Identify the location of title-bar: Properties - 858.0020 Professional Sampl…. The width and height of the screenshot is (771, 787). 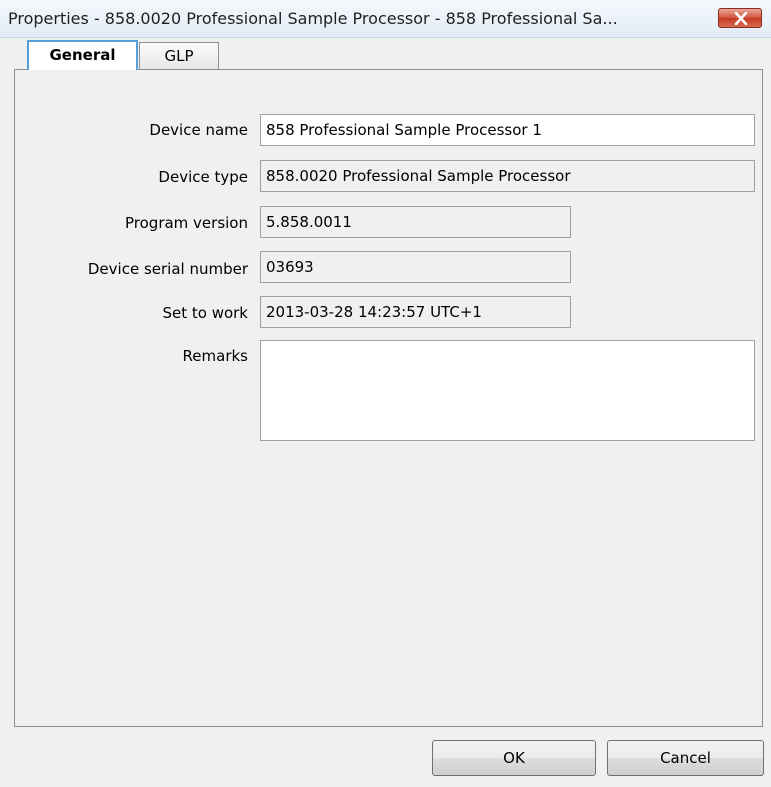
(385, 19).